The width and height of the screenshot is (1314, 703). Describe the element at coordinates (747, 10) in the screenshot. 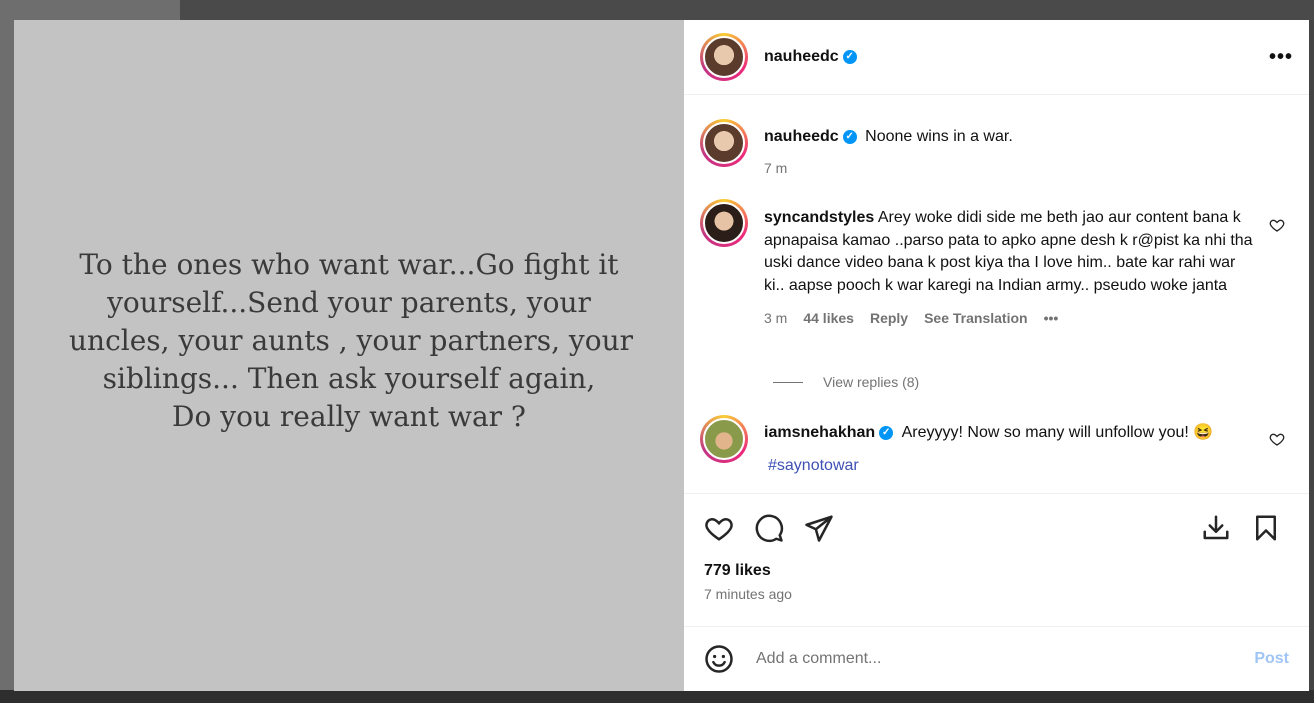

I see `background-strip` at that location.